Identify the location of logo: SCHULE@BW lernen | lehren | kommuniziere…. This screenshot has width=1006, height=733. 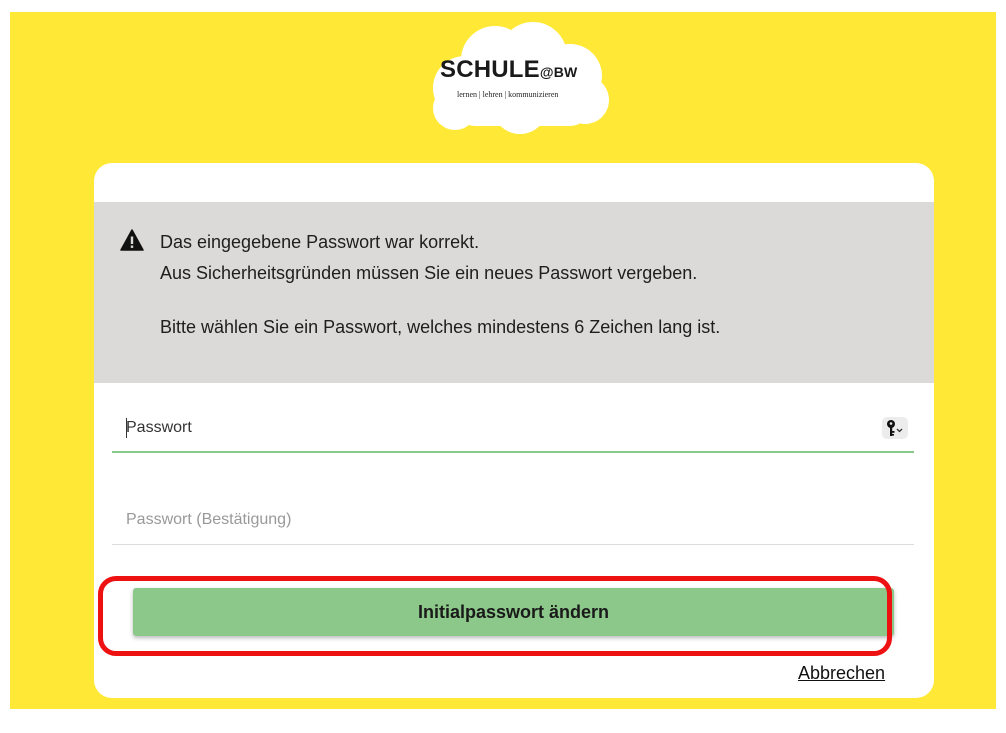
(520, 78).